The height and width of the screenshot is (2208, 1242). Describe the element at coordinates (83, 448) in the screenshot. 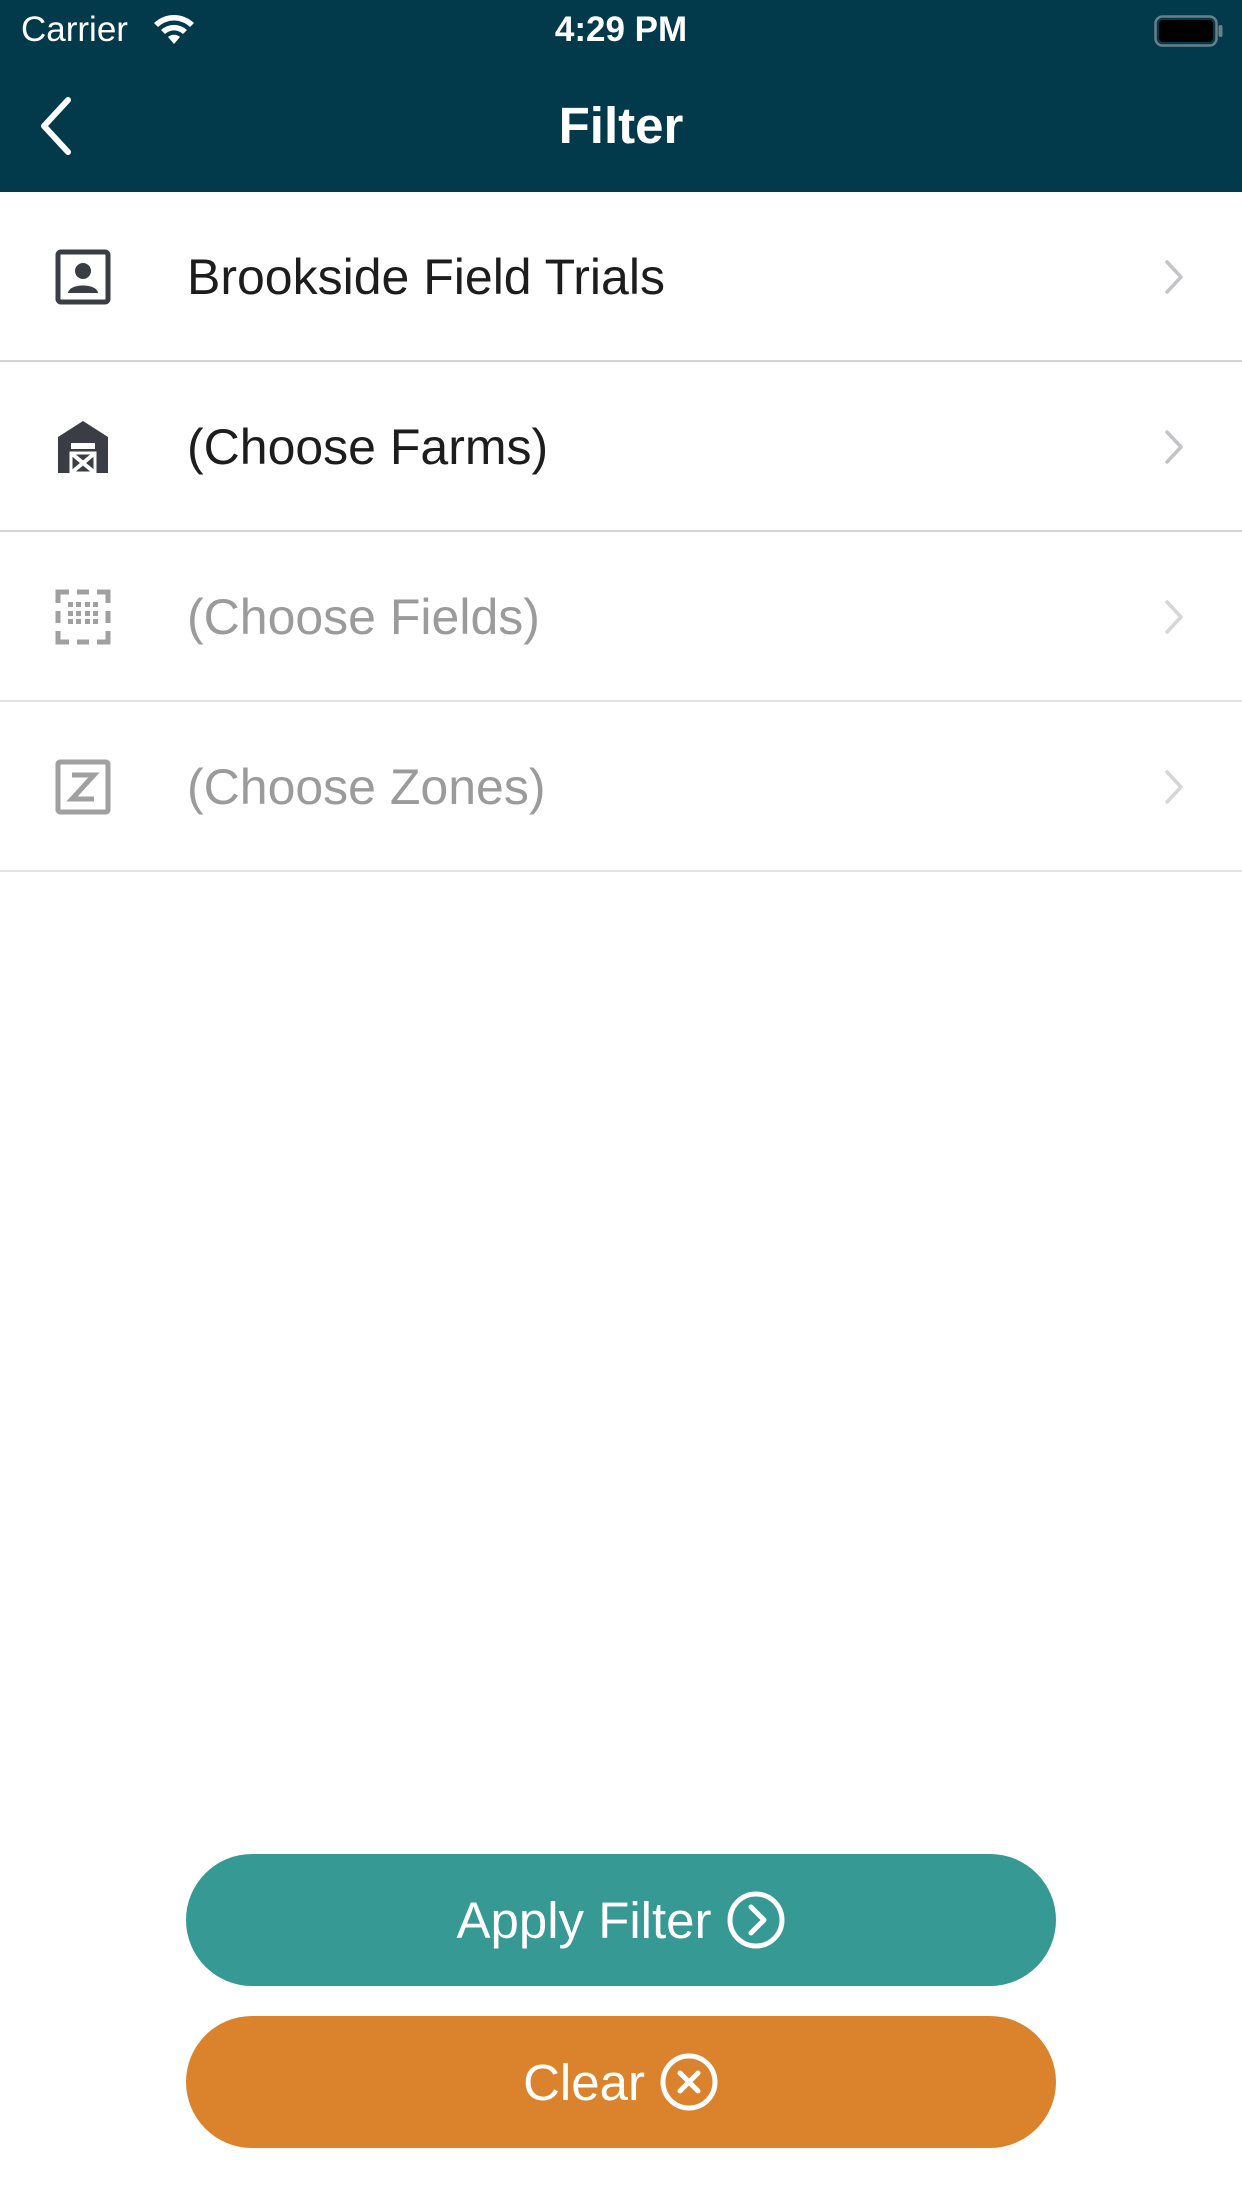

I see `barn-icon` at that location.